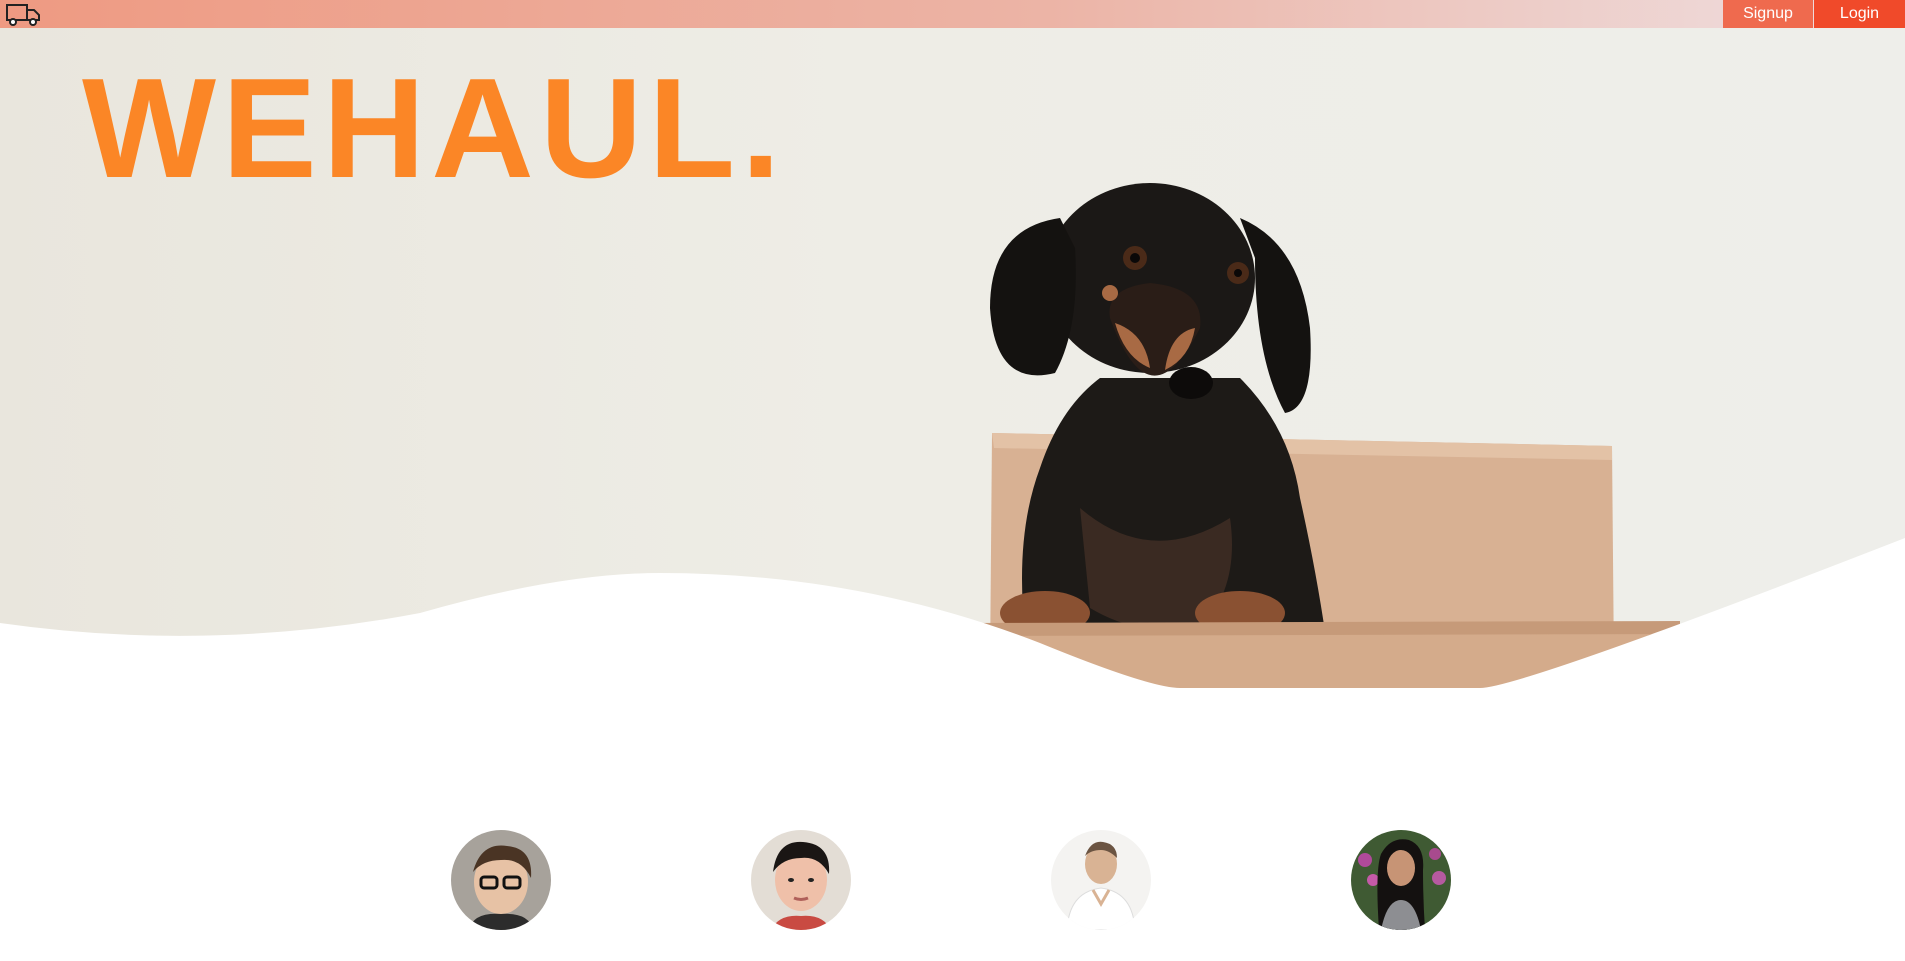 This screenshot has width=1905, height=961. I want to click on team-member-3-photo, so click(1101, 880).